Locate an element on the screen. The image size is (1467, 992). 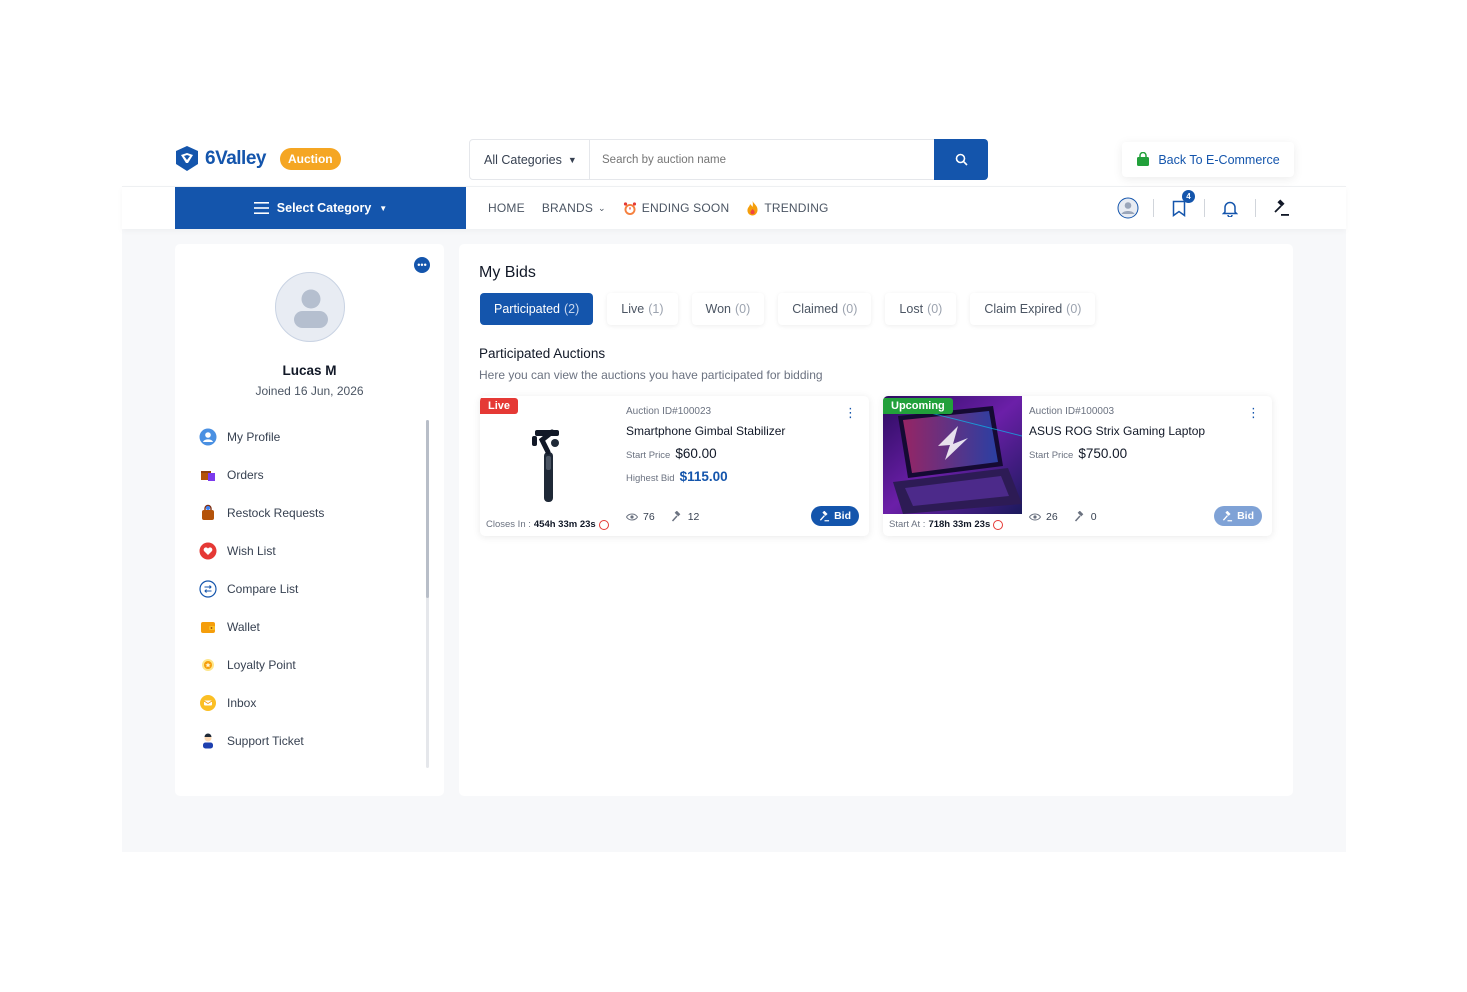
category-dropdown: All Categories ▼ is located at coordinates (530, 159).